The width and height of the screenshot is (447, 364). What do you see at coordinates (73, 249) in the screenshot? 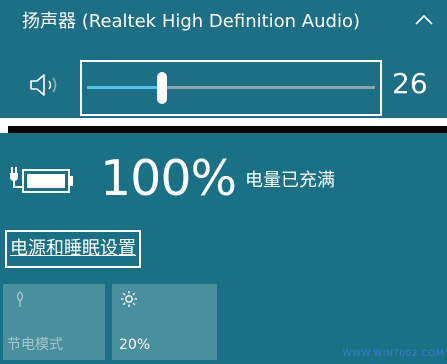
I see `power-sleep-settings-link: 电源和睡眠设置` at bounding box center [73, 249].